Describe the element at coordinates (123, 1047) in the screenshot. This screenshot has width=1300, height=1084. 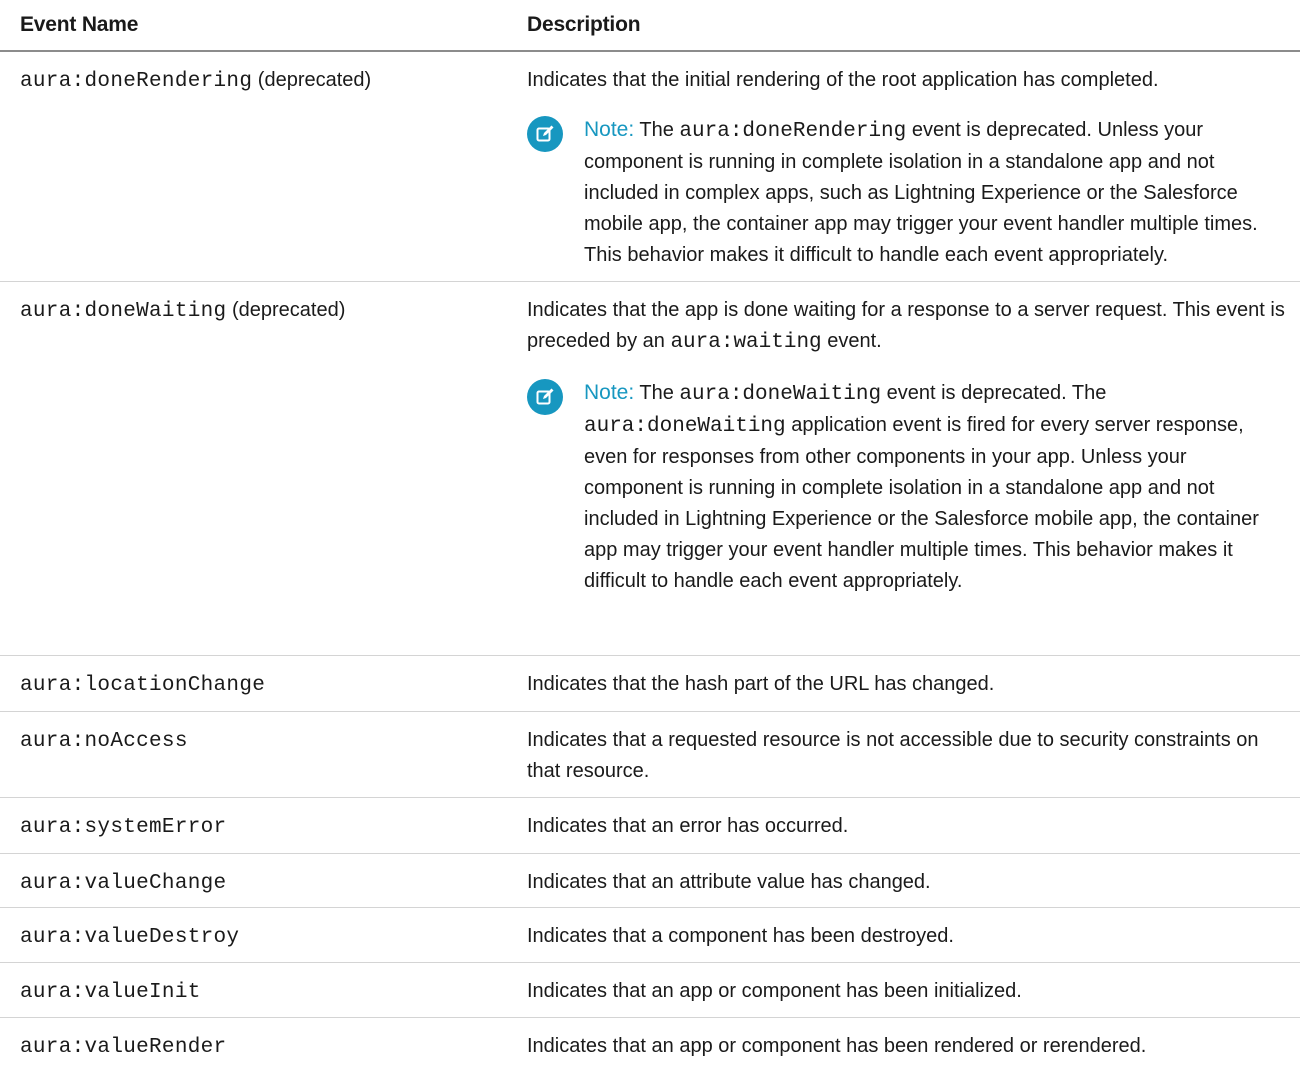
I see `event-name: aura:valueRender` at that location.